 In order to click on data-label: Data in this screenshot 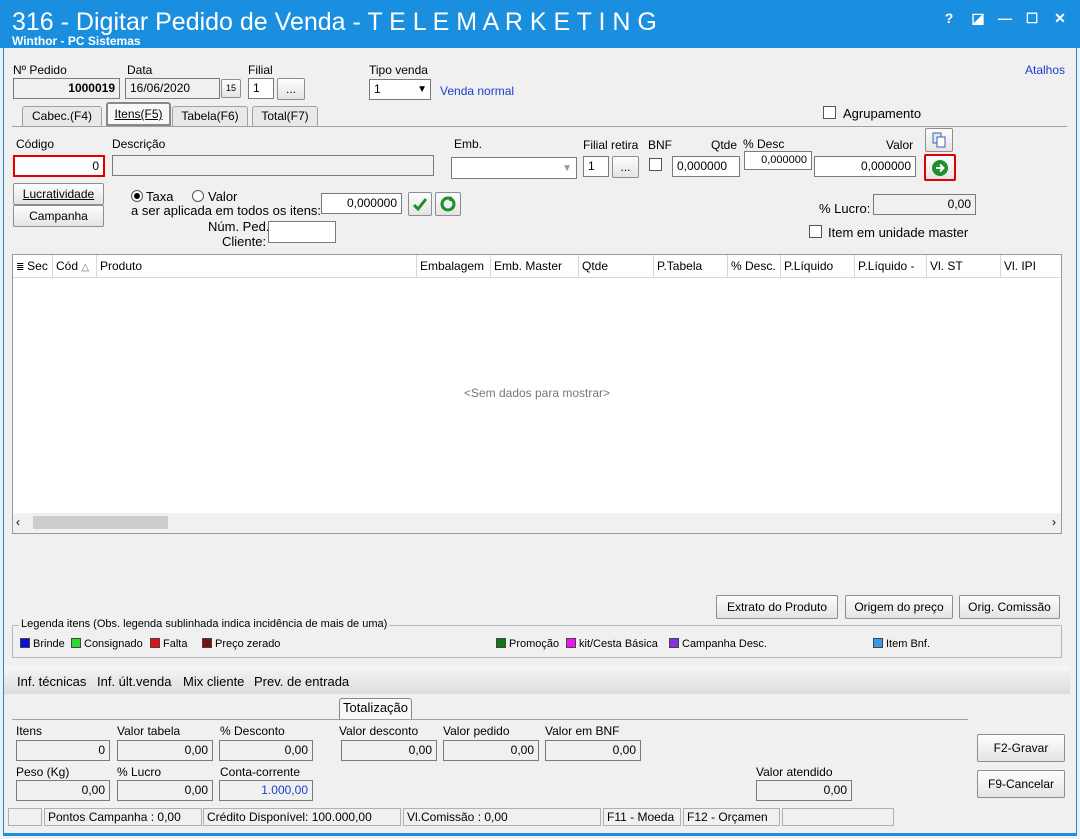, I will do `click(140, 70)`.